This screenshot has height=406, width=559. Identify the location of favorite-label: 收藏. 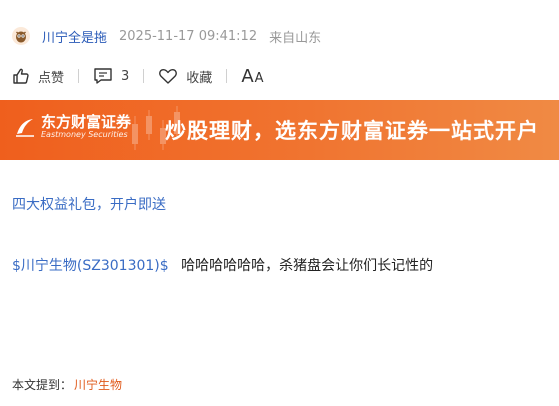
(199, 78).